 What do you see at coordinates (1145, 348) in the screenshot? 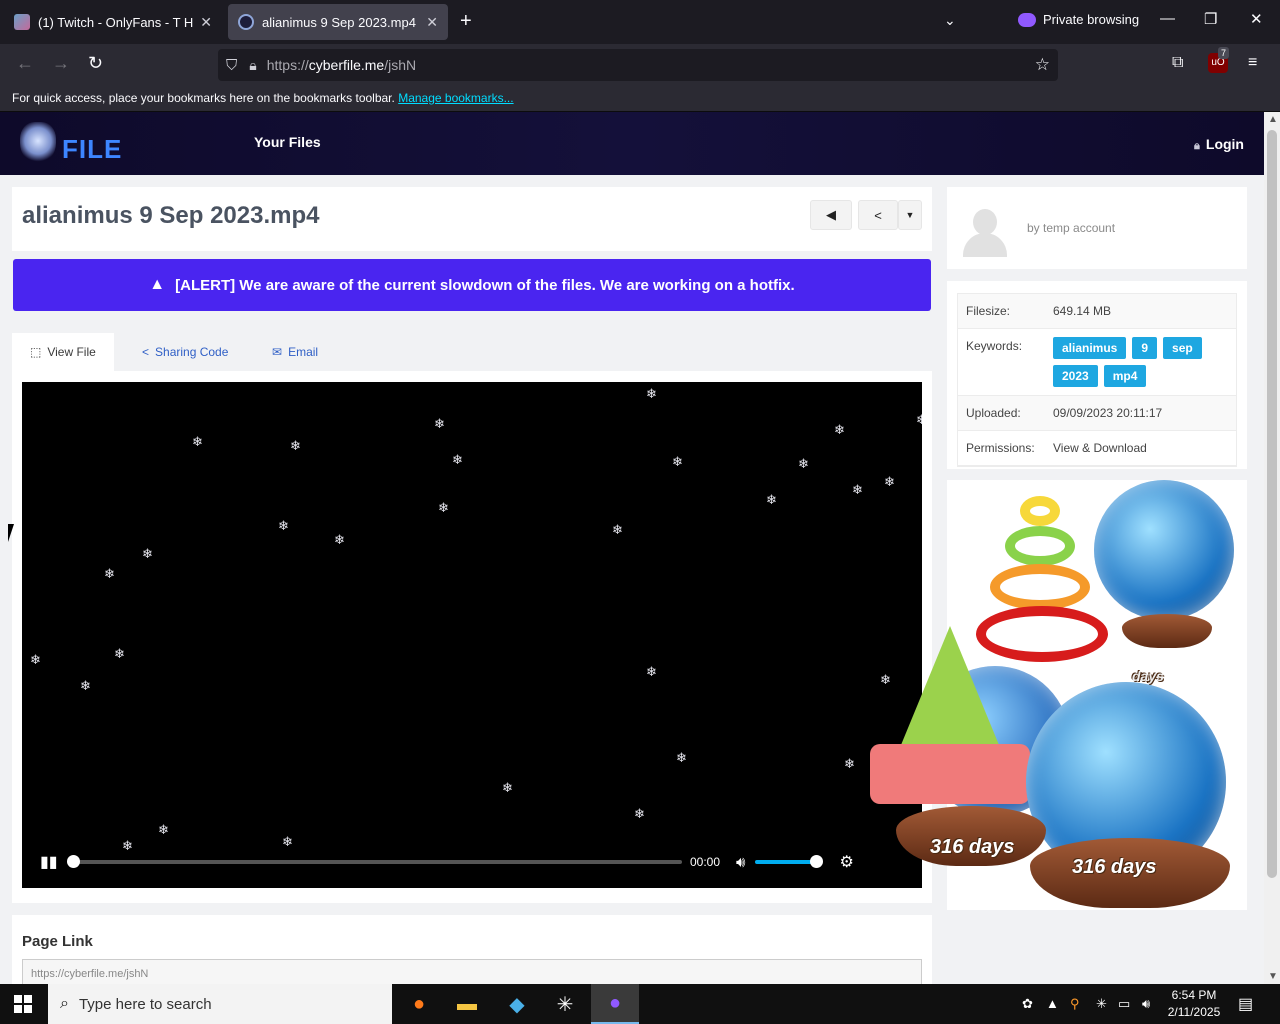
I see `keyword-tag: 9` at bounding box center [1145, 348].